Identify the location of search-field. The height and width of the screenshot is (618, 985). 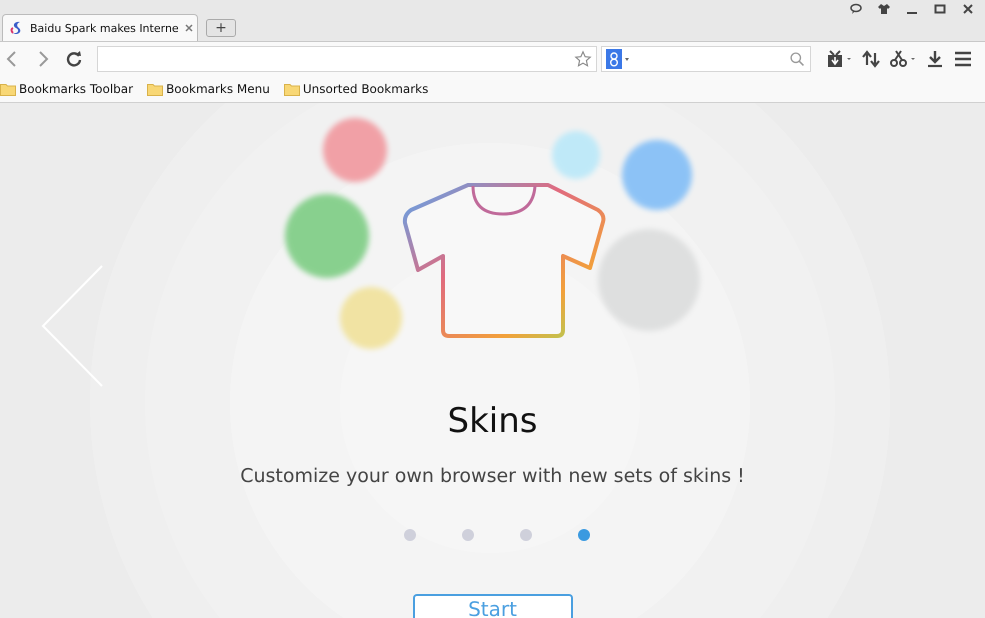
(706, 59).